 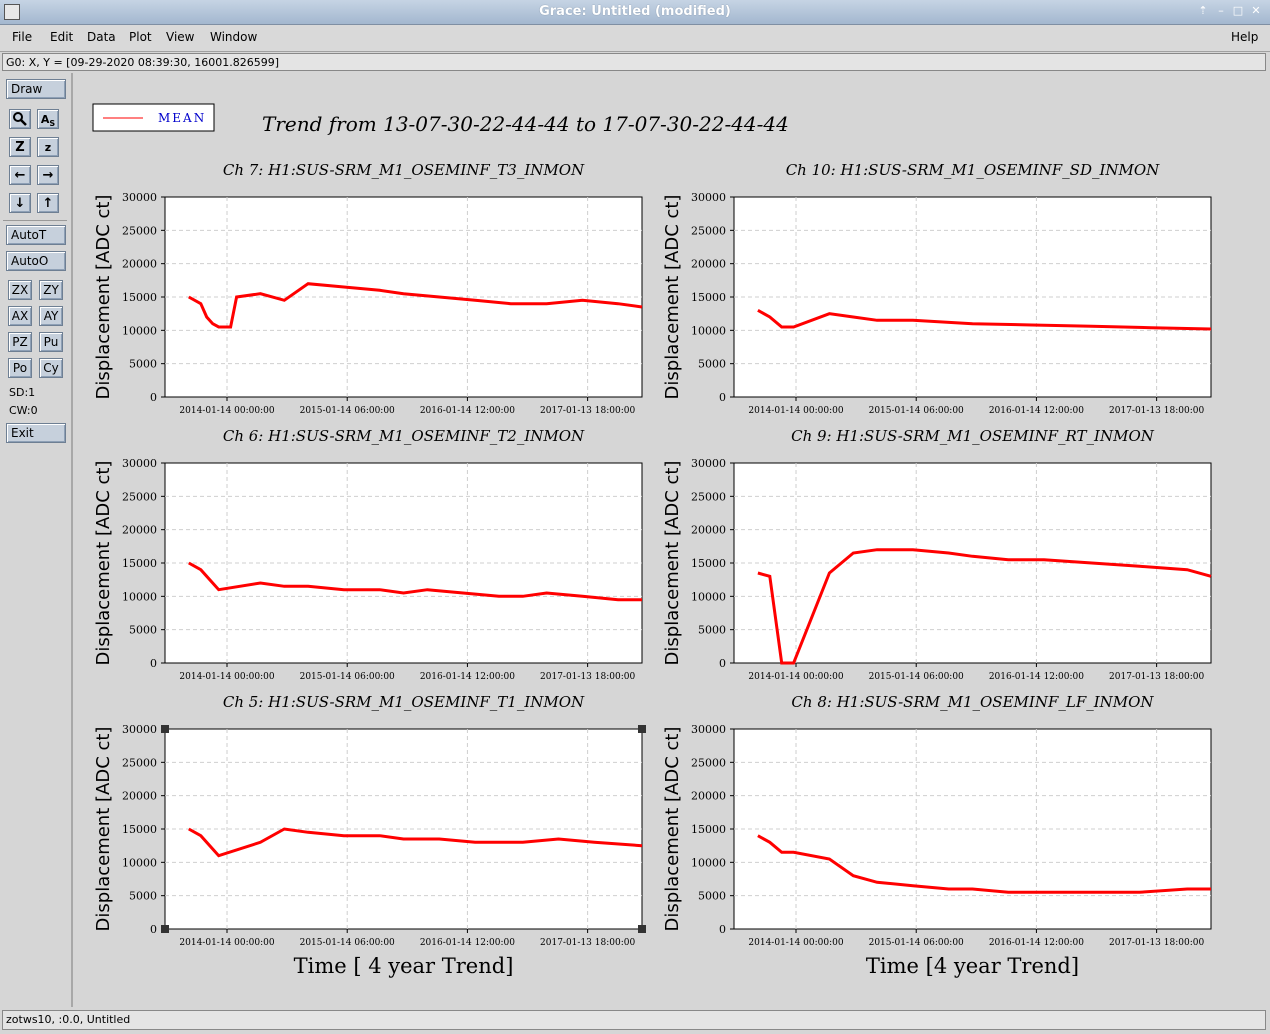 I want to click on zx-button: ZX, so click(x=20, y=290).